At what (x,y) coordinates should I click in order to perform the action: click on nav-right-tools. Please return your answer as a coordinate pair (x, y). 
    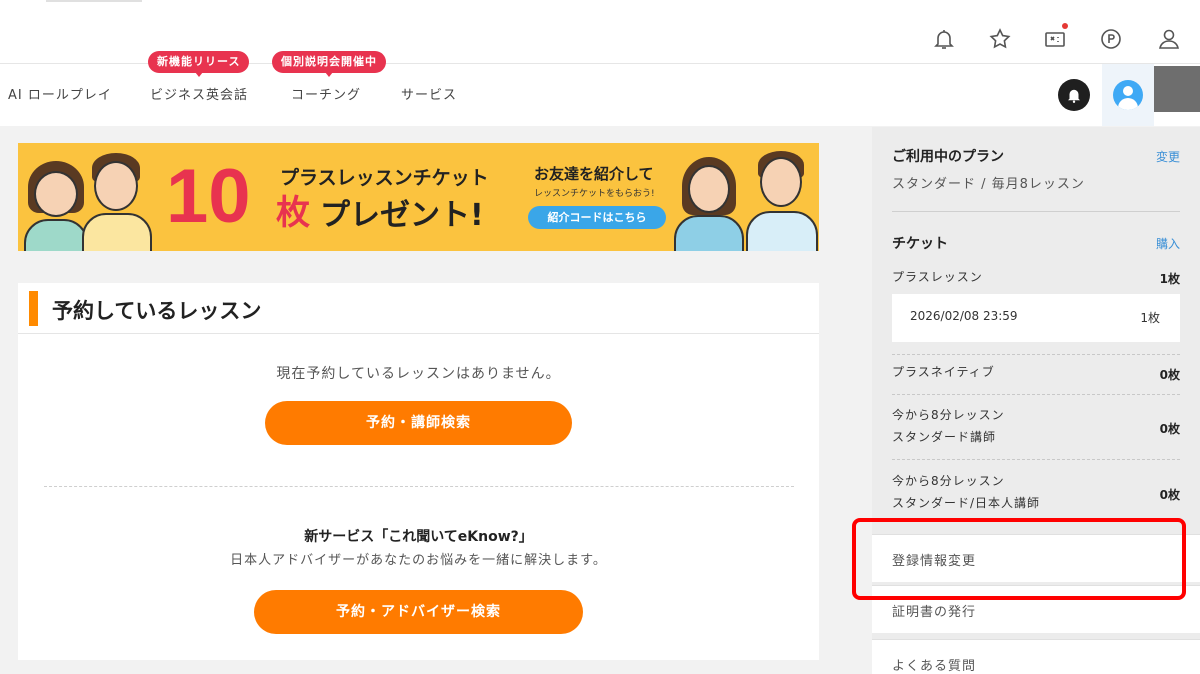
    Looking at the image, I should click on (1123, 95).